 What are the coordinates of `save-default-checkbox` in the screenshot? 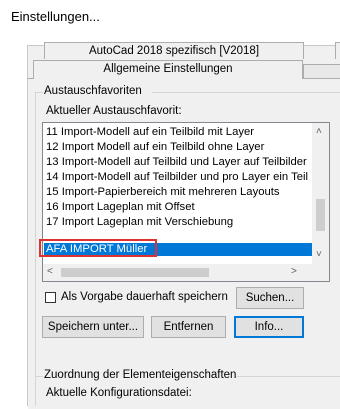 It's located at (50, 297).